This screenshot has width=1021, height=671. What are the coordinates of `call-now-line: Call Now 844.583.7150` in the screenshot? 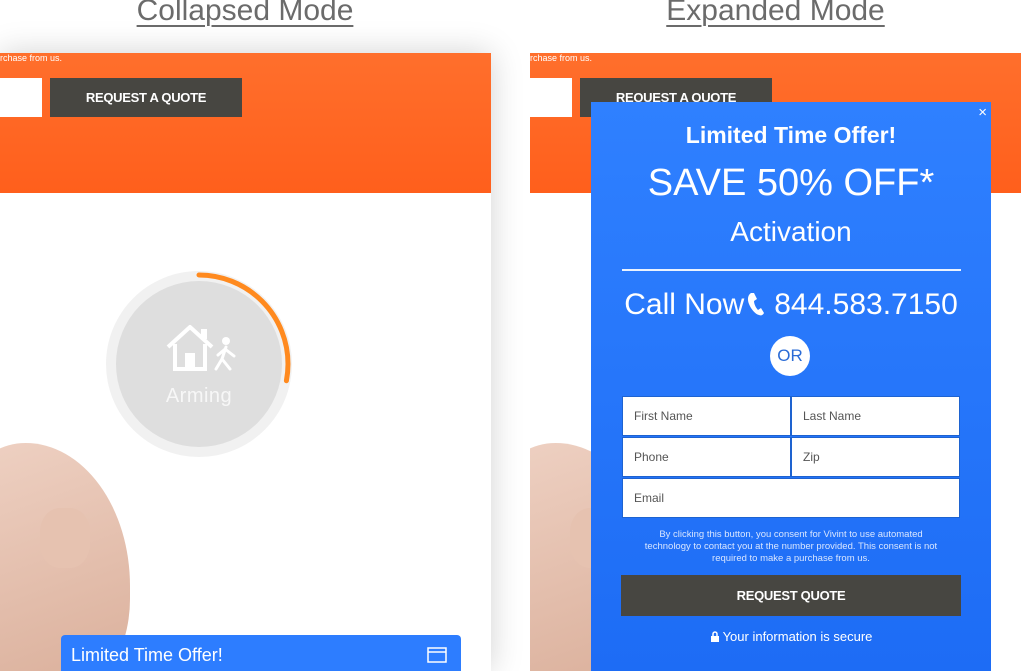 It's located at (791, 305).